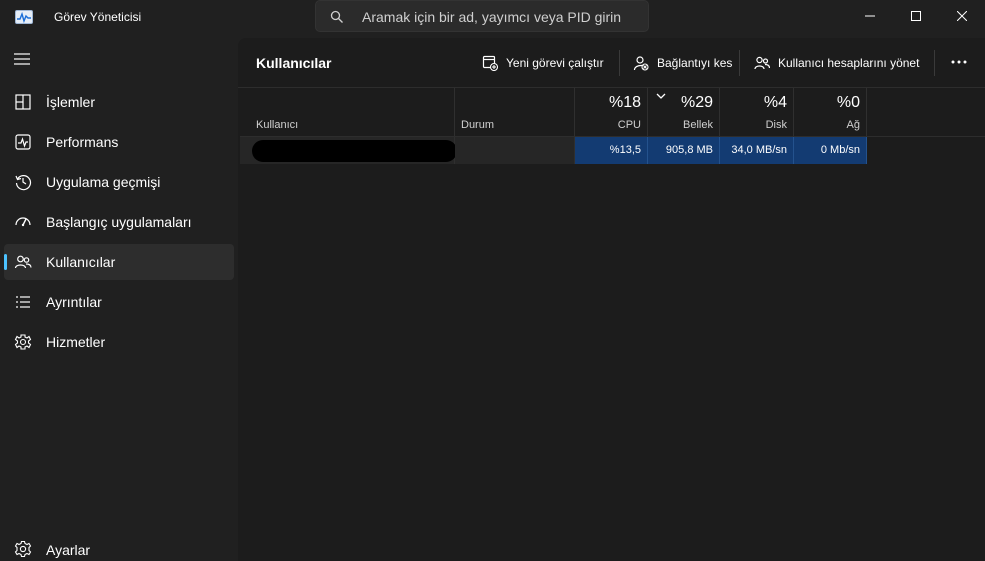 This screenshot has width=985, height=561. What do you see at coordinates (830, 150) in the screenshot?
I see `network-cell: 0 Mb/sn` at bounding box center [830, 150].